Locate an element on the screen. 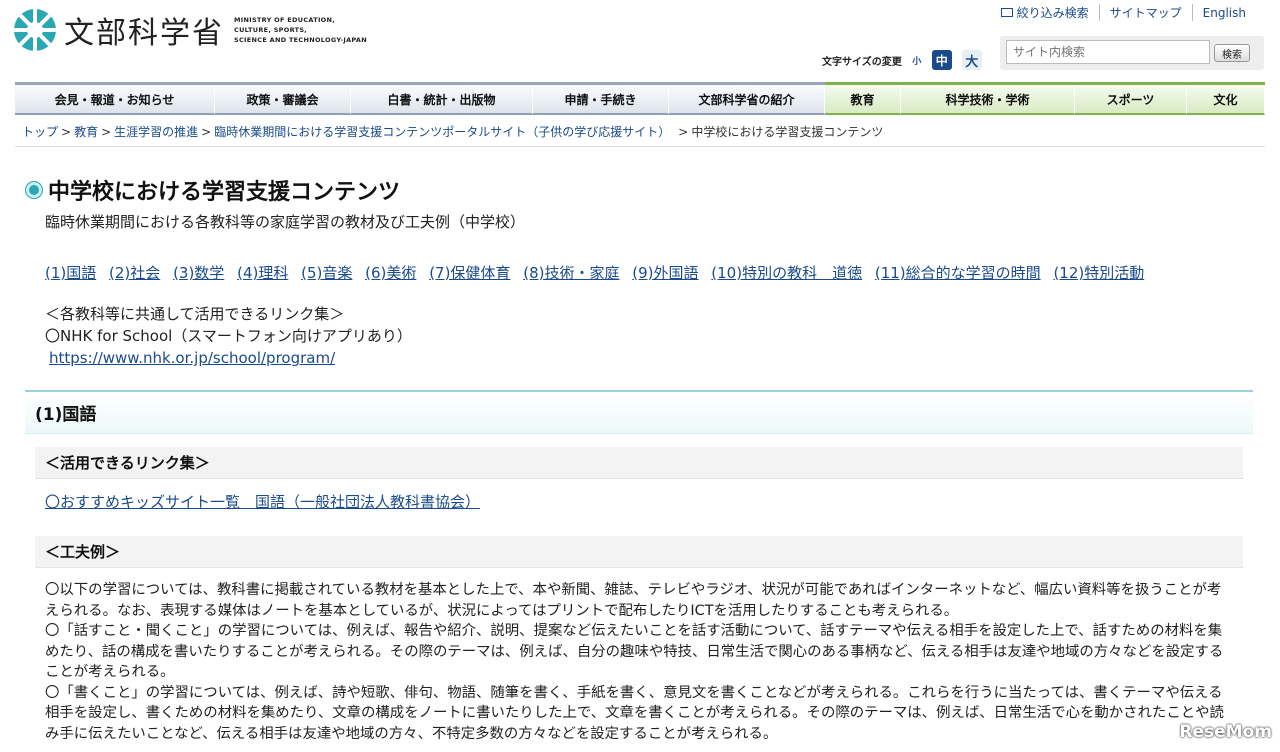 The height and width of the screenshot is (752, 1280). nav-item-policy: 政策・審議会 is located at coordinates (283, 100).